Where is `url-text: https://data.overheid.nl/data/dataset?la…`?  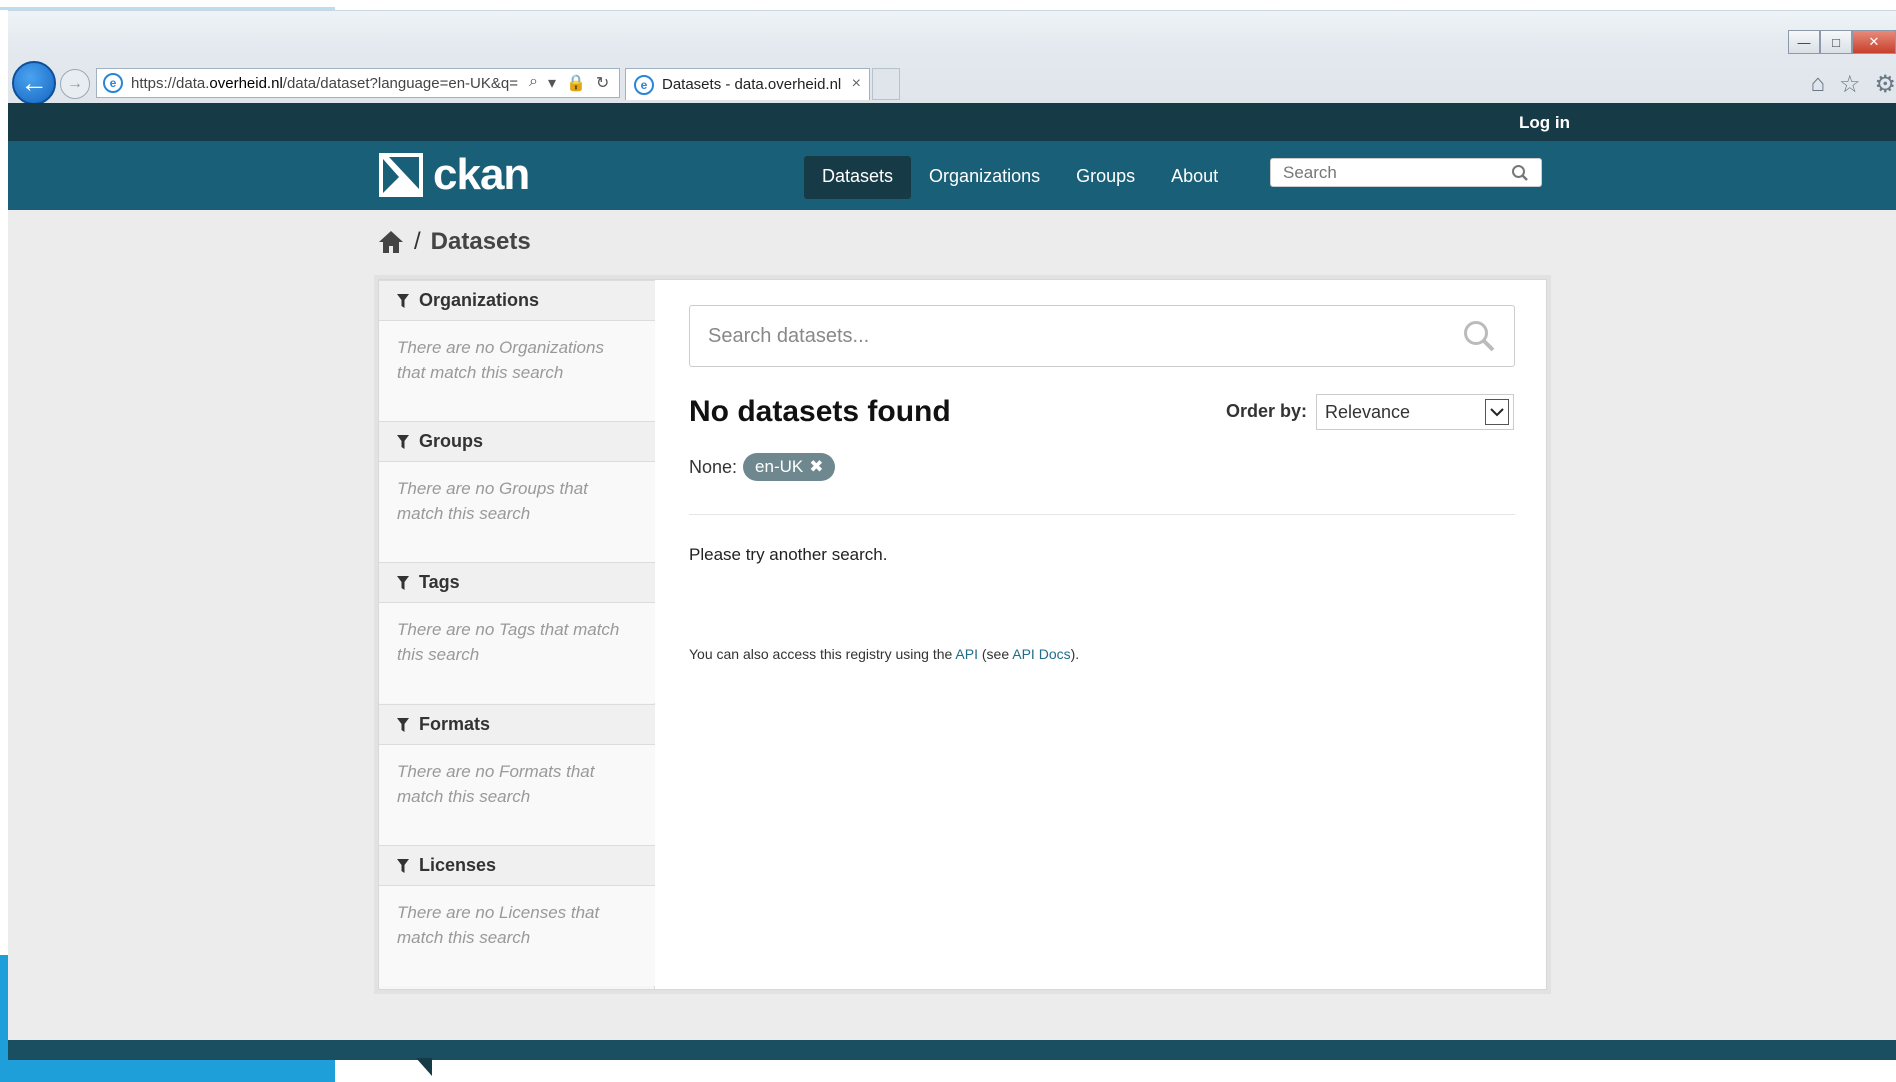 url-text: https://data.overheid.nl/data/dataset?la… is located at coordinates (326, 83).